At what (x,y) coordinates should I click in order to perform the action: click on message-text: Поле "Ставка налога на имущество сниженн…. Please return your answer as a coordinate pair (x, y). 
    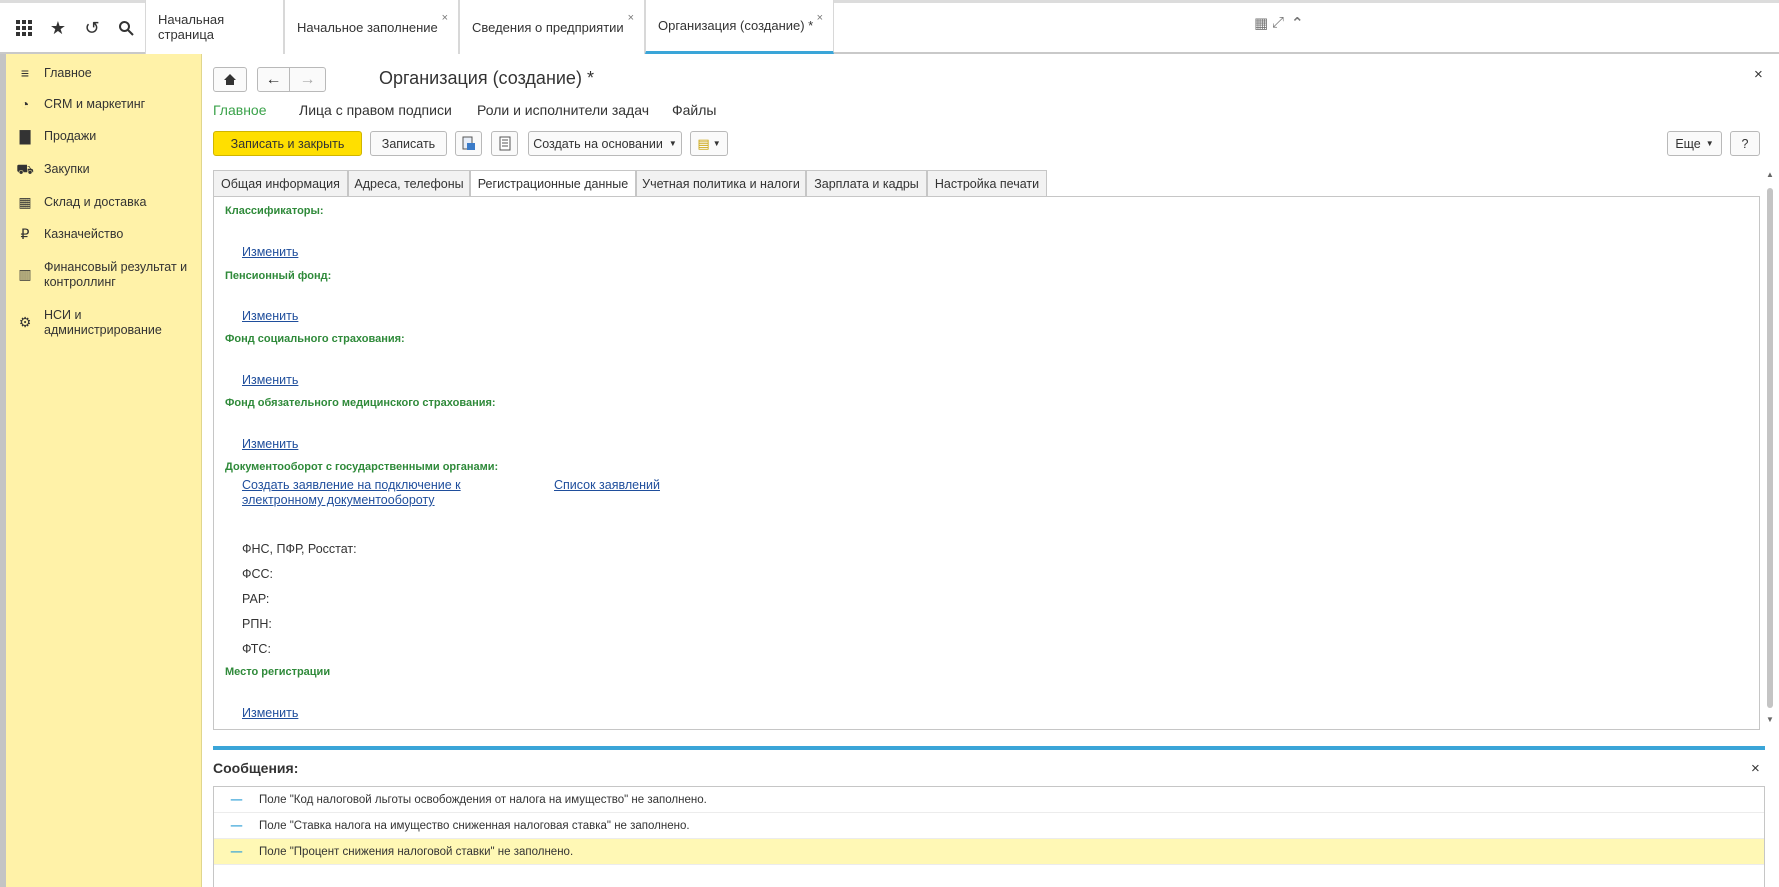
    Looking at the image, I should click on (474, 825).